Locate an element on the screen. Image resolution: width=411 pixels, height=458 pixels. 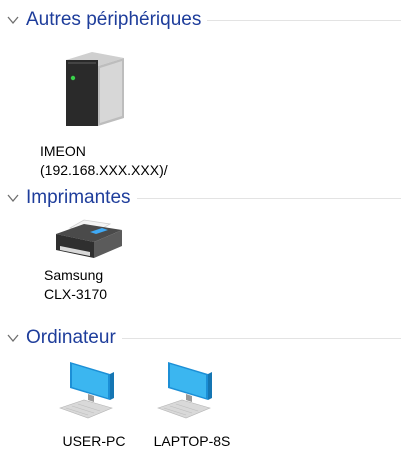
device-label: IMEON (192.168.XXX.XXX)/ is located at coordinates (104, 160).